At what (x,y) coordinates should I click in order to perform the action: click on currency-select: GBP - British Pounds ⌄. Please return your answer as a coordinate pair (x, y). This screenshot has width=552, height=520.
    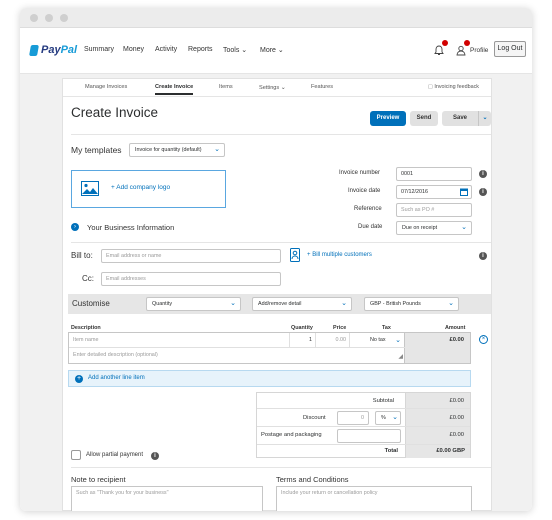
    Looking at the image, I should click on (411, 304).